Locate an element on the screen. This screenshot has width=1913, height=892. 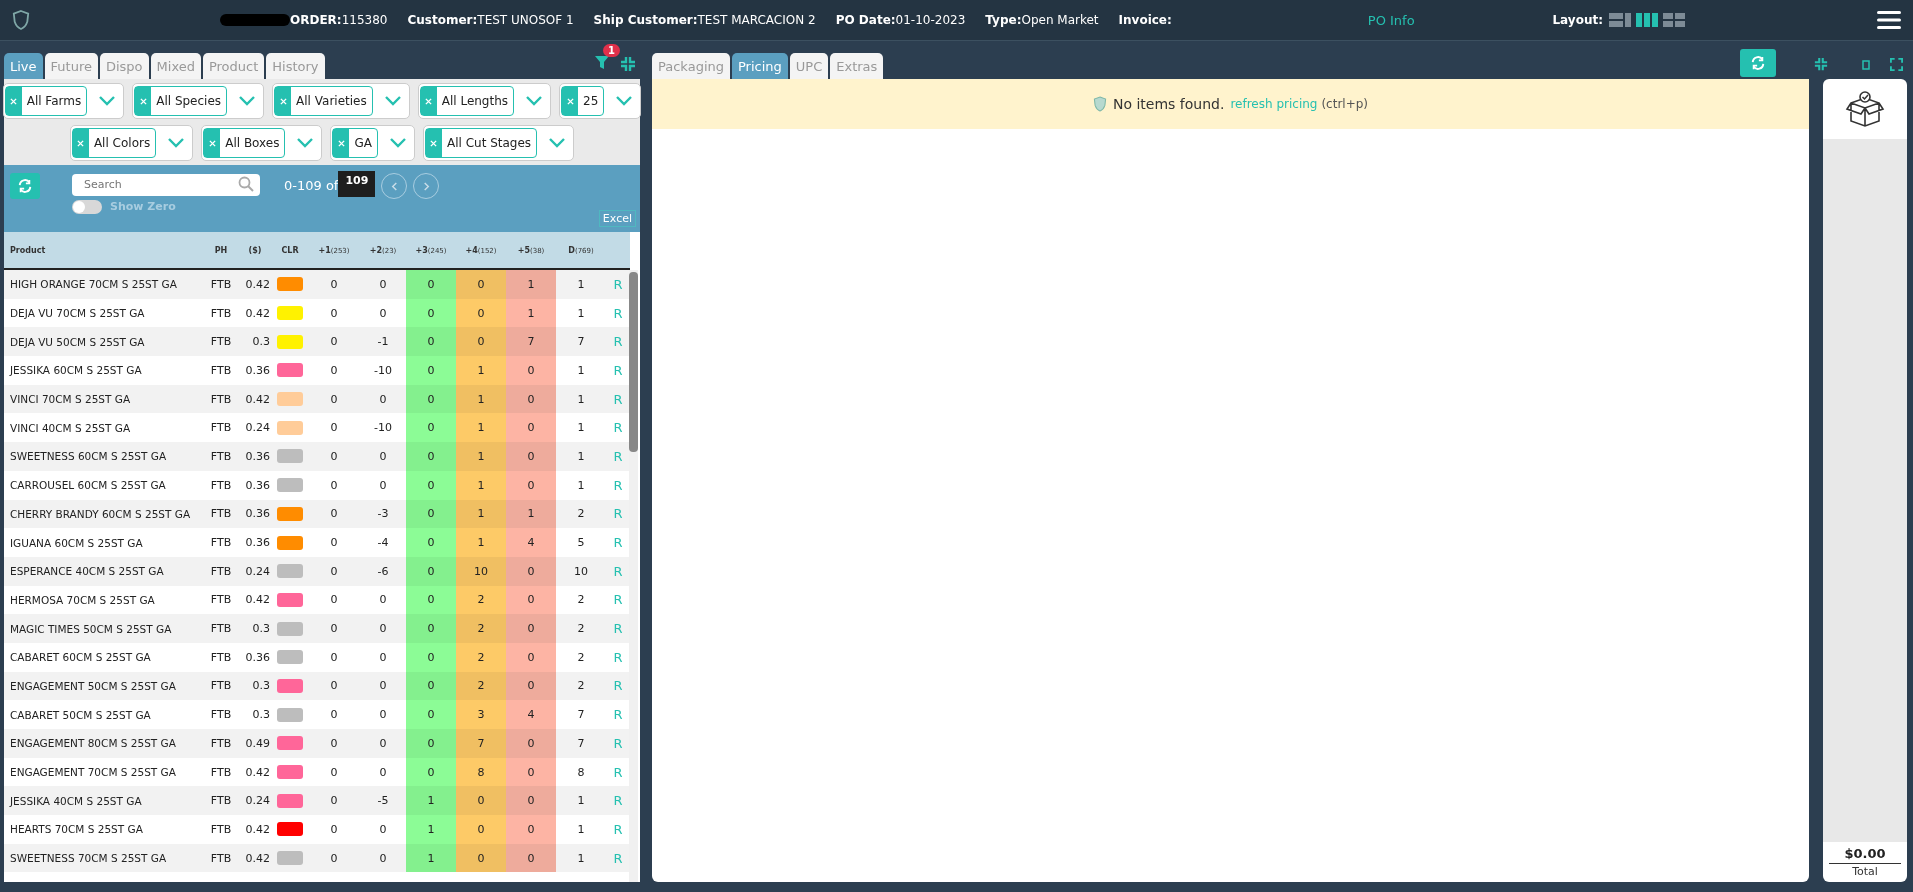
filter-dropdown: All Lengths is located at coordinates (484, 101).